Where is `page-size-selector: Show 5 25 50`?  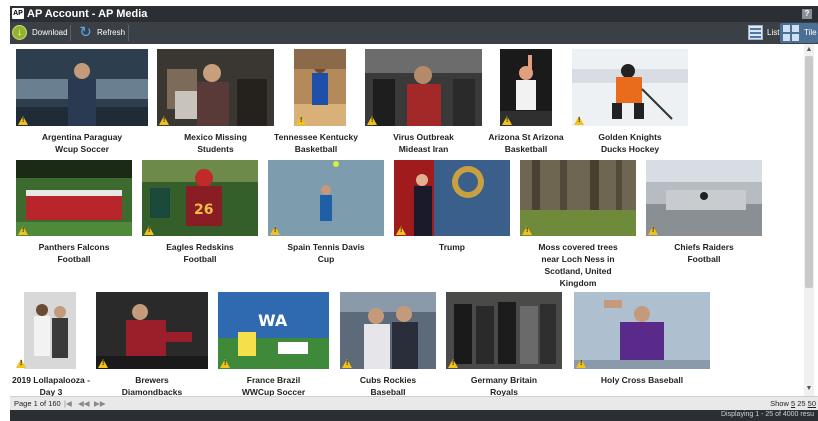 page-size-selector: Show 5 25 50 is located at coordinates (793, 403).